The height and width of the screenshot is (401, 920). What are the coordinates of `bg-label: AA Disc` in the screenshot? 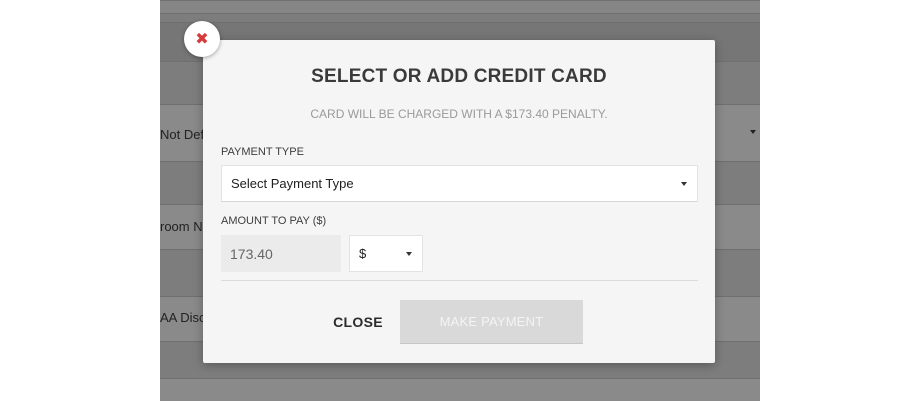 It's located at (183, 317).